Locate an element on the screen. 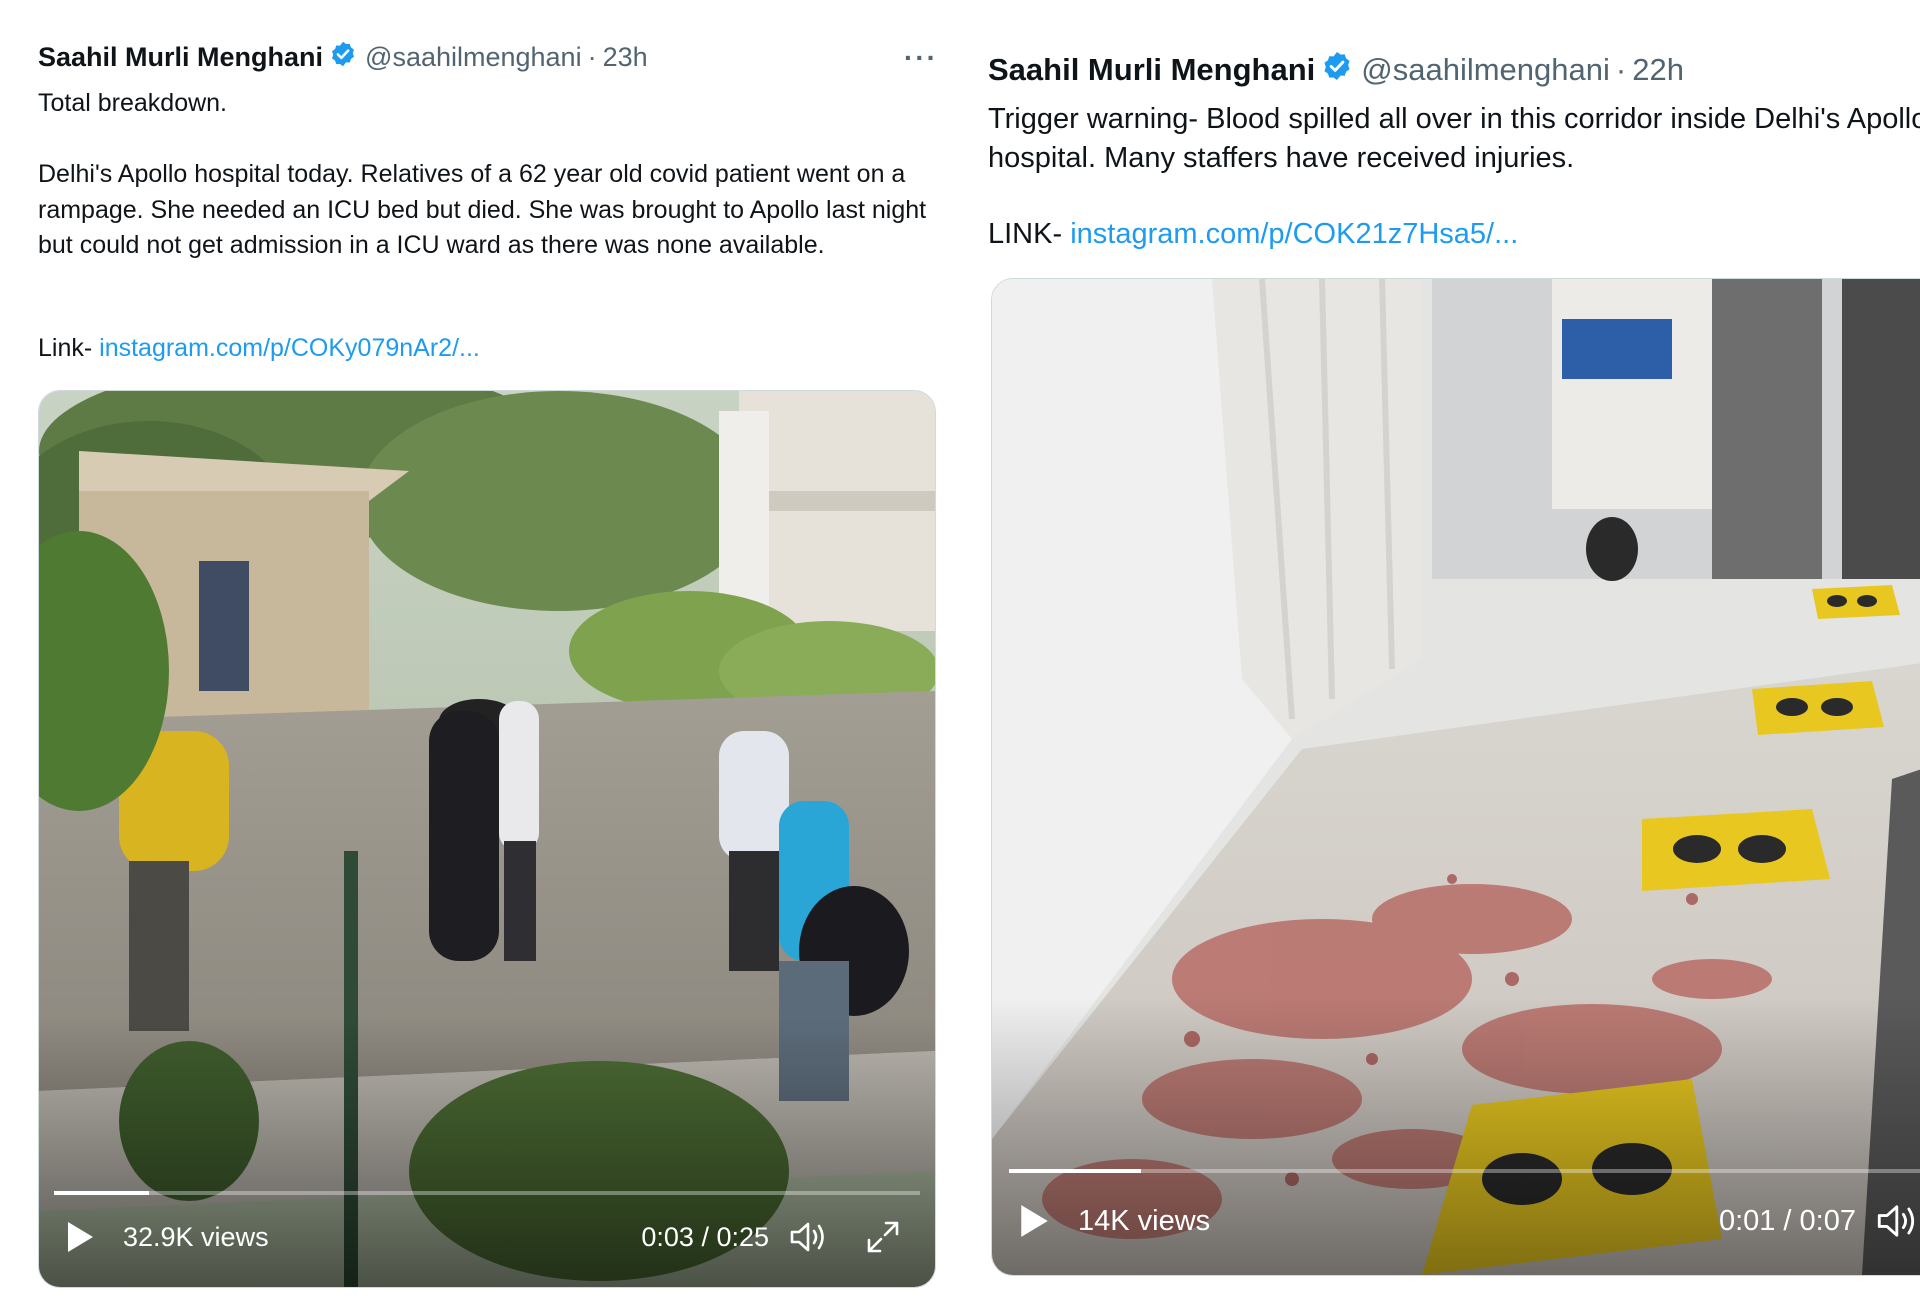 Image resolution: width=1920 pixels, height=1315 pixels. view-count: 32.9K views is located at coordinates (196, 1236).